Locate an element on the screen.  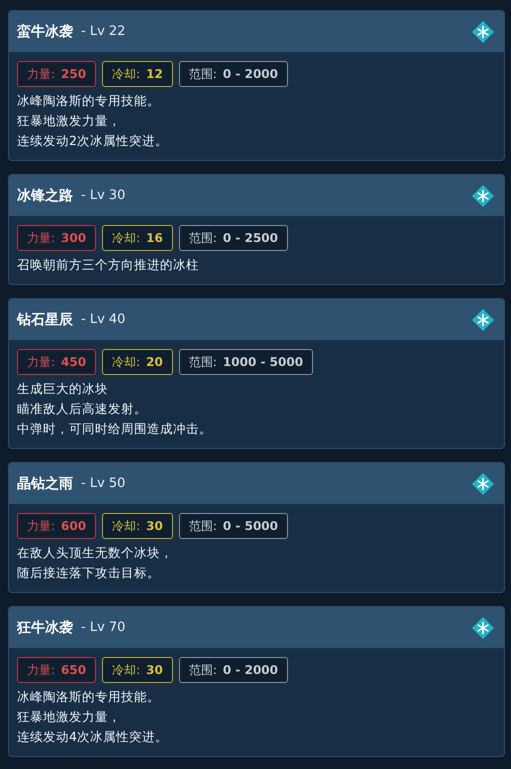
stat-value: 300 is located at coordinates (73, 238).